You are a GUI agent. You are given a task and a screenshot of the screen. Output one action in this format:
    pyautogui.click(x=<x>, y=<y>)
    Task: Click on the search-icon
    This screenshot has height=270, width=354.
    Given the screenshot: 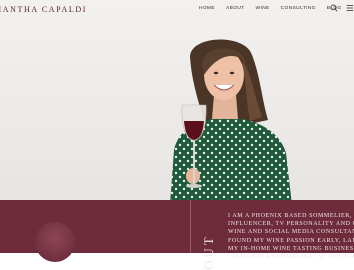 What is the action you would take?
    pyautogui.click(x=334, y=8)
    